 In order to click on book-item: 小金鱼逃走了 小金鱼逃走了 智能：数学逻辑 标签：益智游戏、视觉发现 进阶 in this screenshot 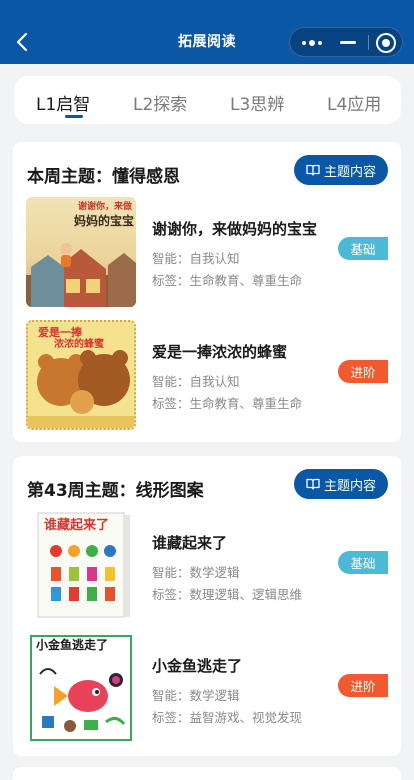, I will do `click(207, 689)`.